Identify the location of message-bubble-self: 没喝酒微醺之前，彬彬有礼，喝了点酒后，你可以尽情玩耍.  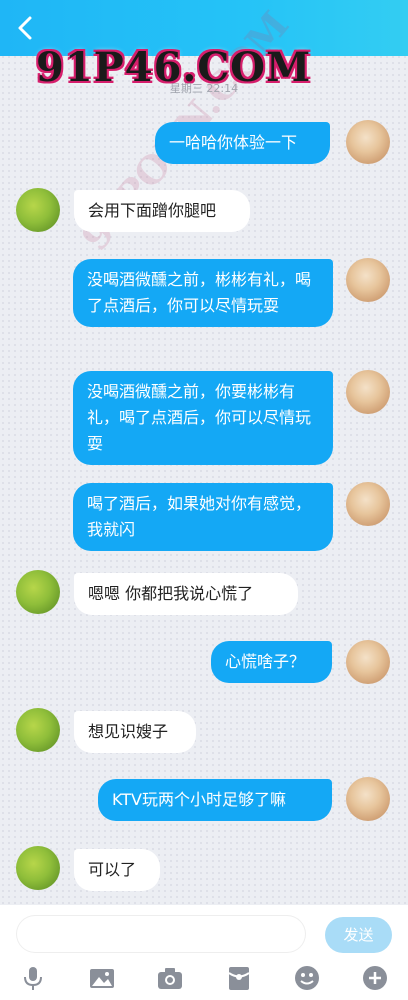
(203, 293).